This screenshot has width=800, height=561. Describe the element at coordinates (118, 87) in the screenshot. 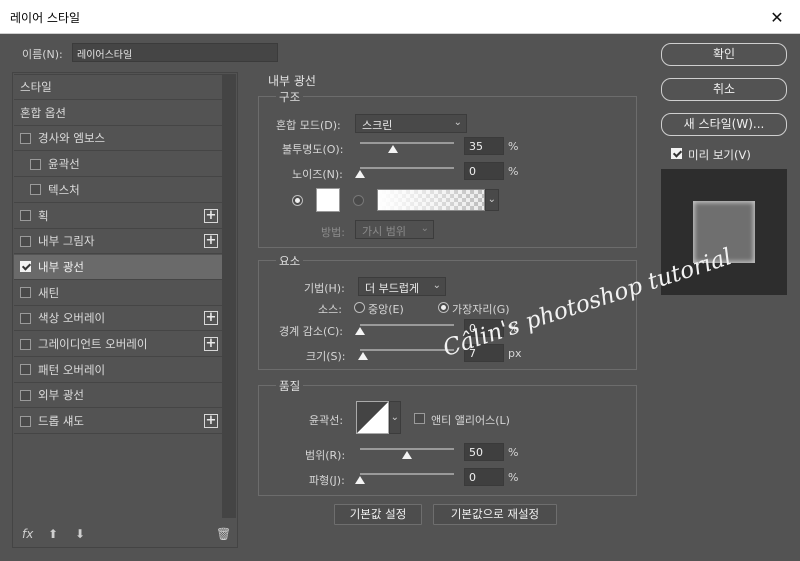

I see `style-list-item: 스타일` at that location.